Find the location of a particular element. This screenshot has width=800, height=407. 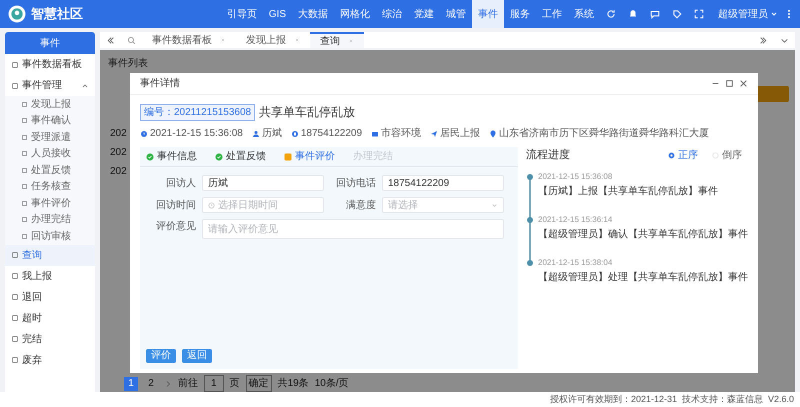

event-title: 共享单车乱停乱放 is located at coordinates (307, 112).